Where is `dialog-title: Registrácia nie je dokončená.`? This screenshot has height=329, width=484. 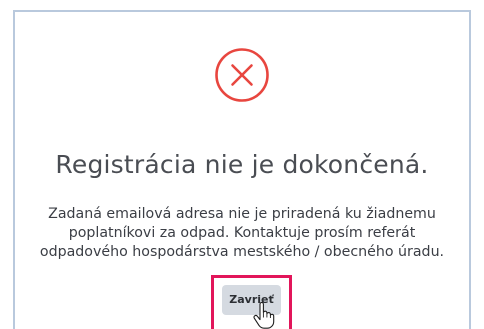
dialog-title: Registrácia nie je dokončená. is located at coordinates (242, 164).